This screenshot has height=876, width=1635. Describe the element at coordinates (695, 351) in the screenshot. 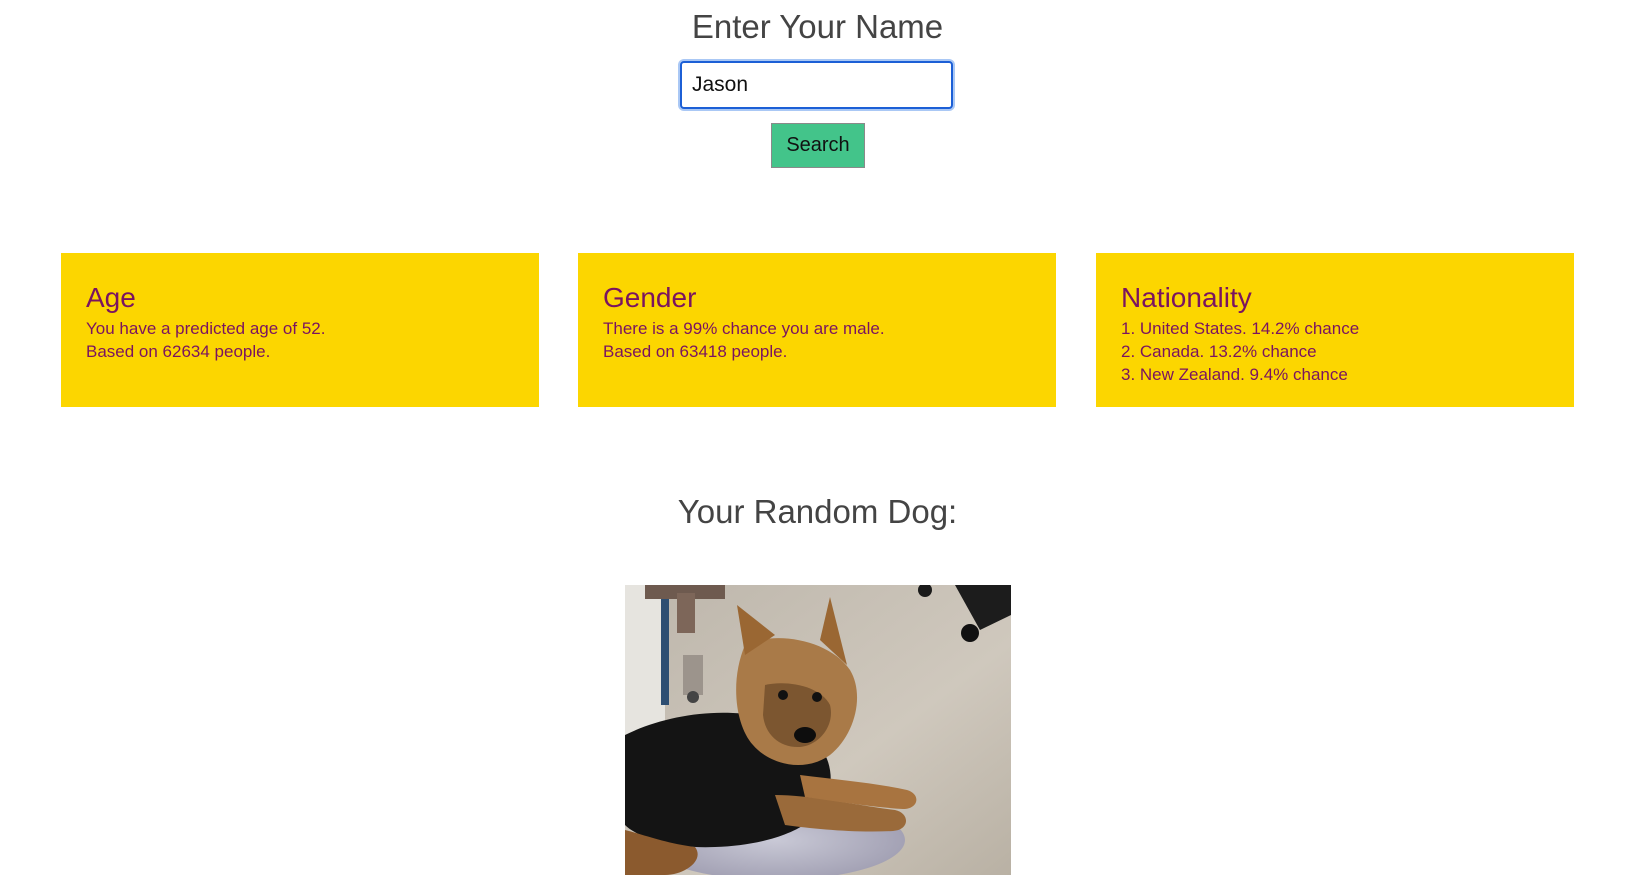

I see `gender-sample-text: Based on 63418 people.` at that location.